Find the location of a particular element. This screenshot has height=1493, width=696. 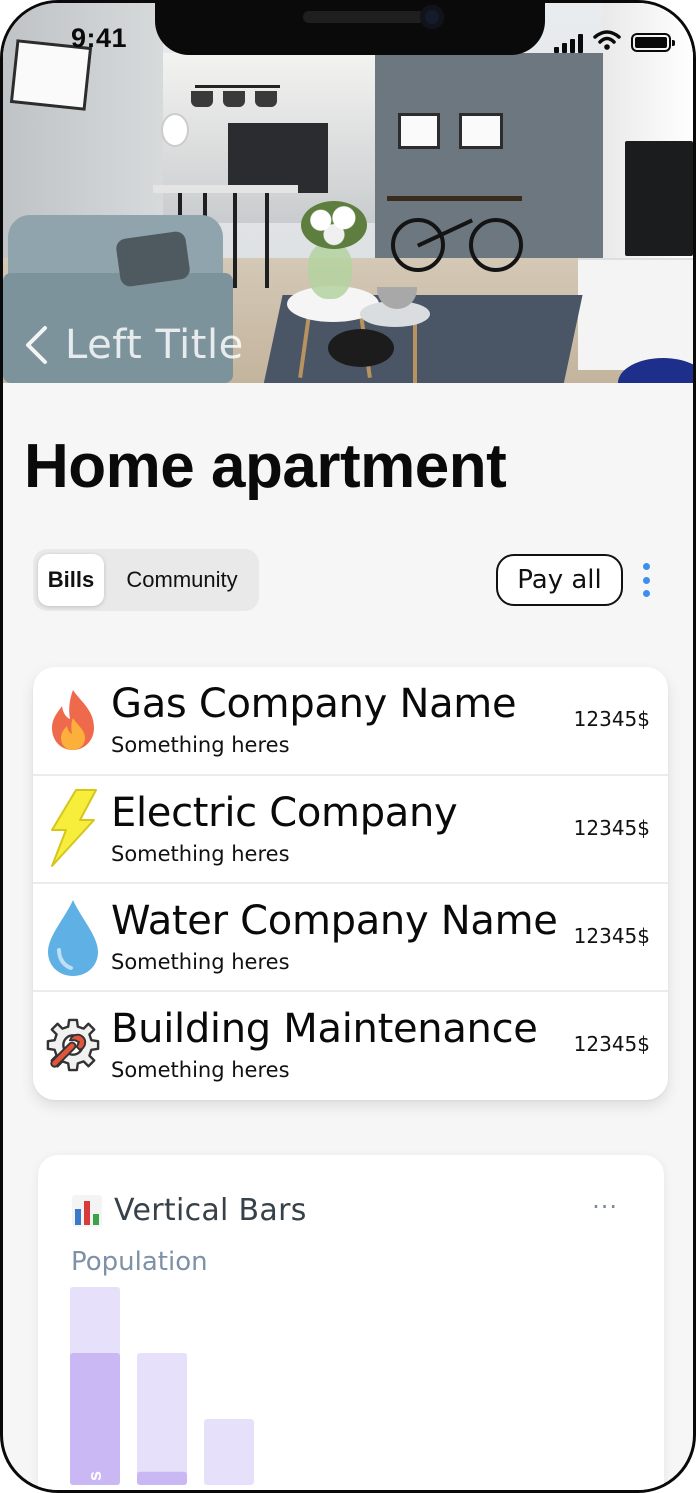

bill-name: Gas Company Name is located at coordinates (314, 704).